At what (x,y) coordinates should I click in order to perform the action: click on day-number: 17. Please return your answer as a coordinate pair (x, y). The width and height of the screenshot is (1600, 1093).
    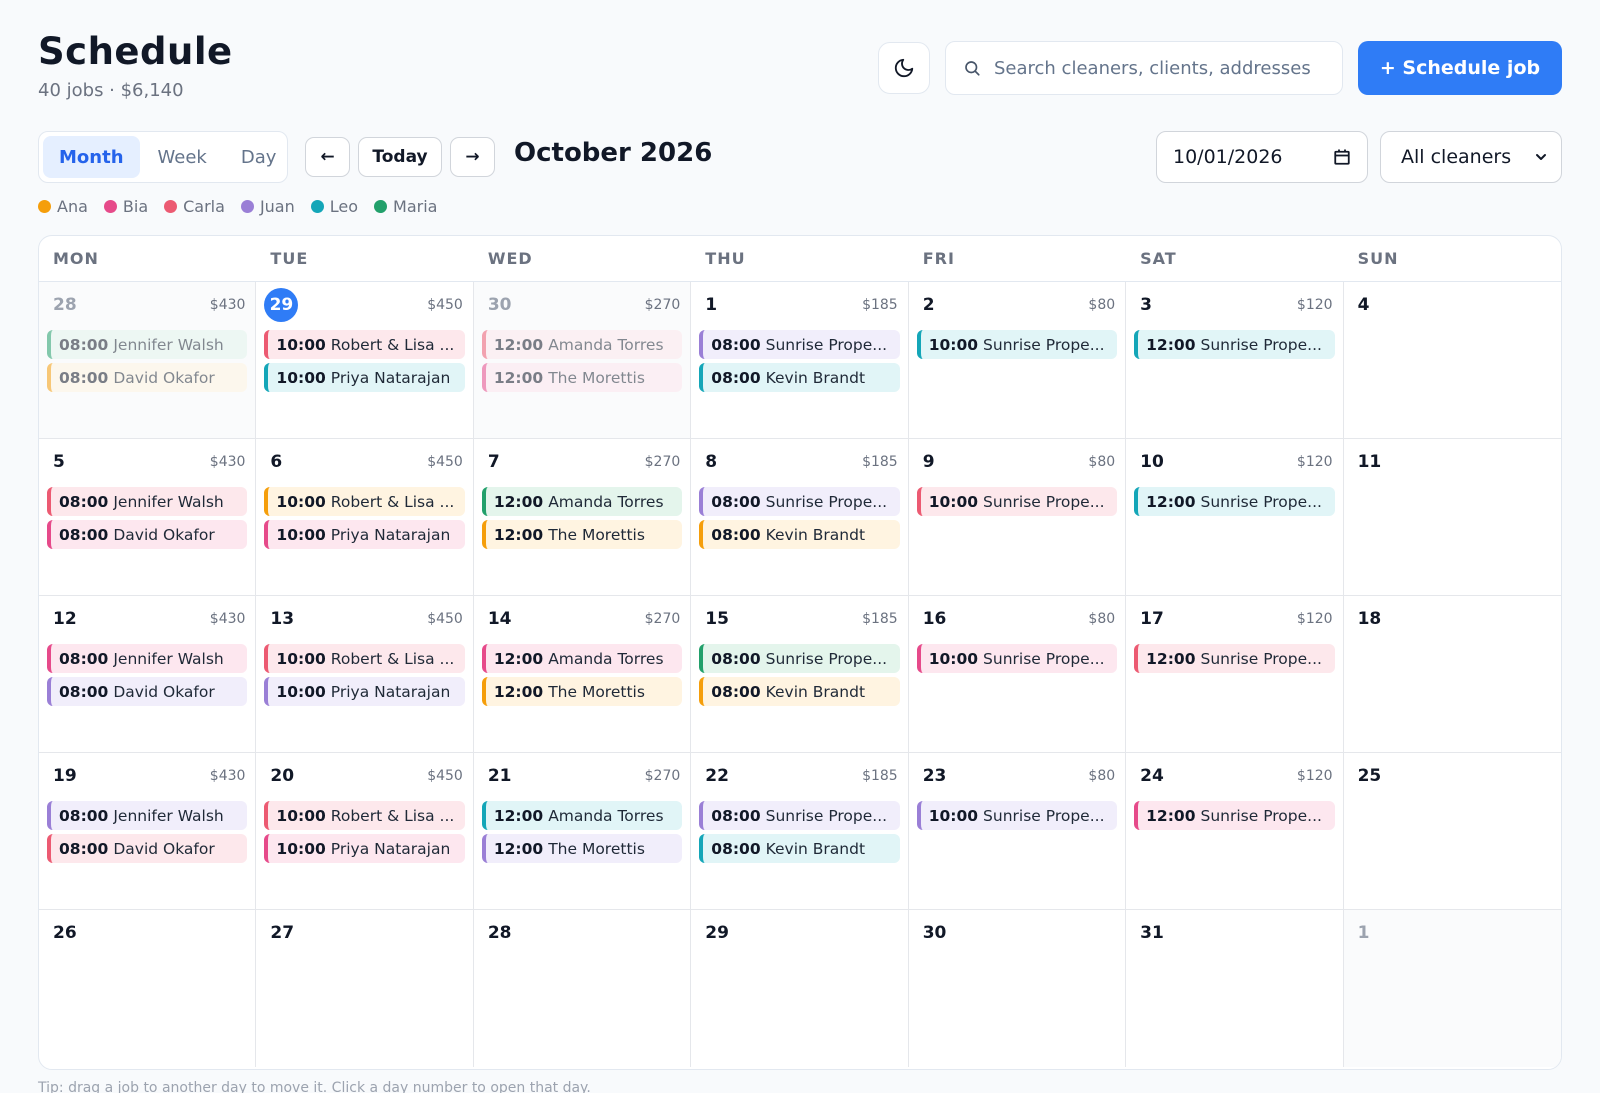
    Looking at the image, I should click on (1152, 619).